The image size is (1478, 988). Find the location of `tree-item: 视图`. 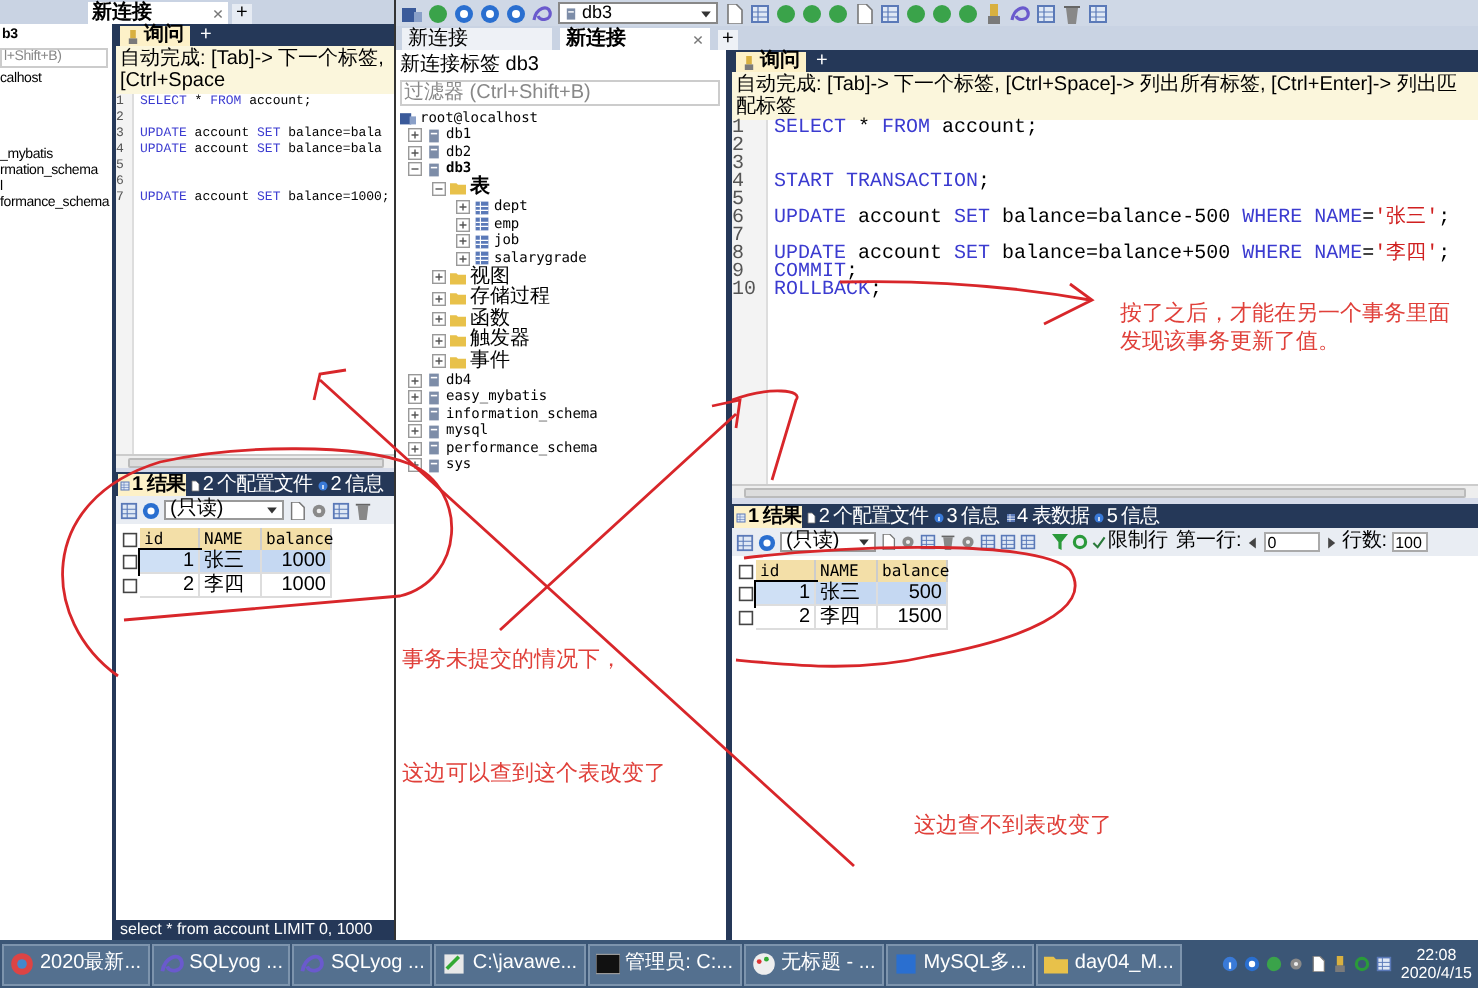

tree-item: 视图 is located at coordinates (490, 277).